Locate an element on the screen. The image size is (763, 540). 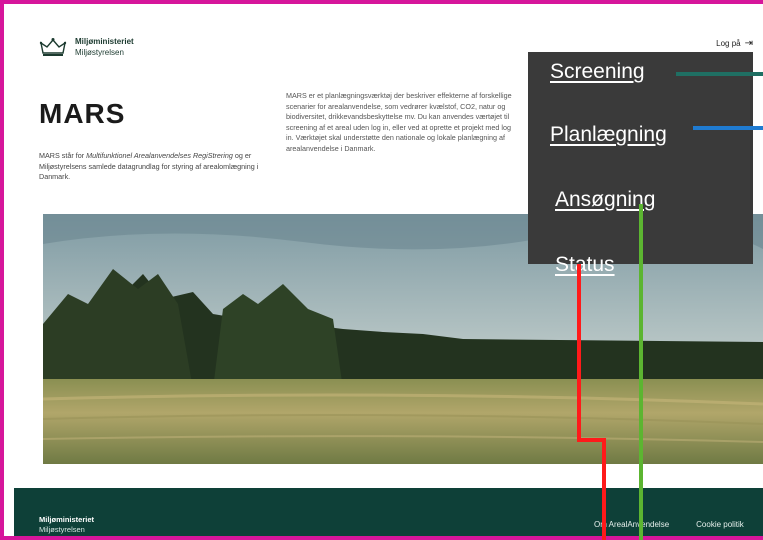
logo-title: Miljøministeriet is located at coordinates (104, 41).